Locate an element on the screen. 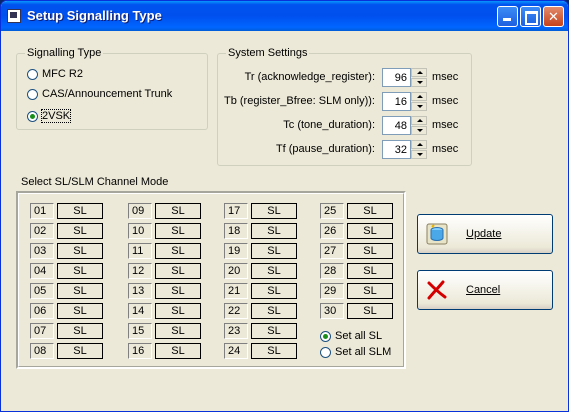 The image size is (569, 412). channel-number: 29 is located at coordinates (332, 291).